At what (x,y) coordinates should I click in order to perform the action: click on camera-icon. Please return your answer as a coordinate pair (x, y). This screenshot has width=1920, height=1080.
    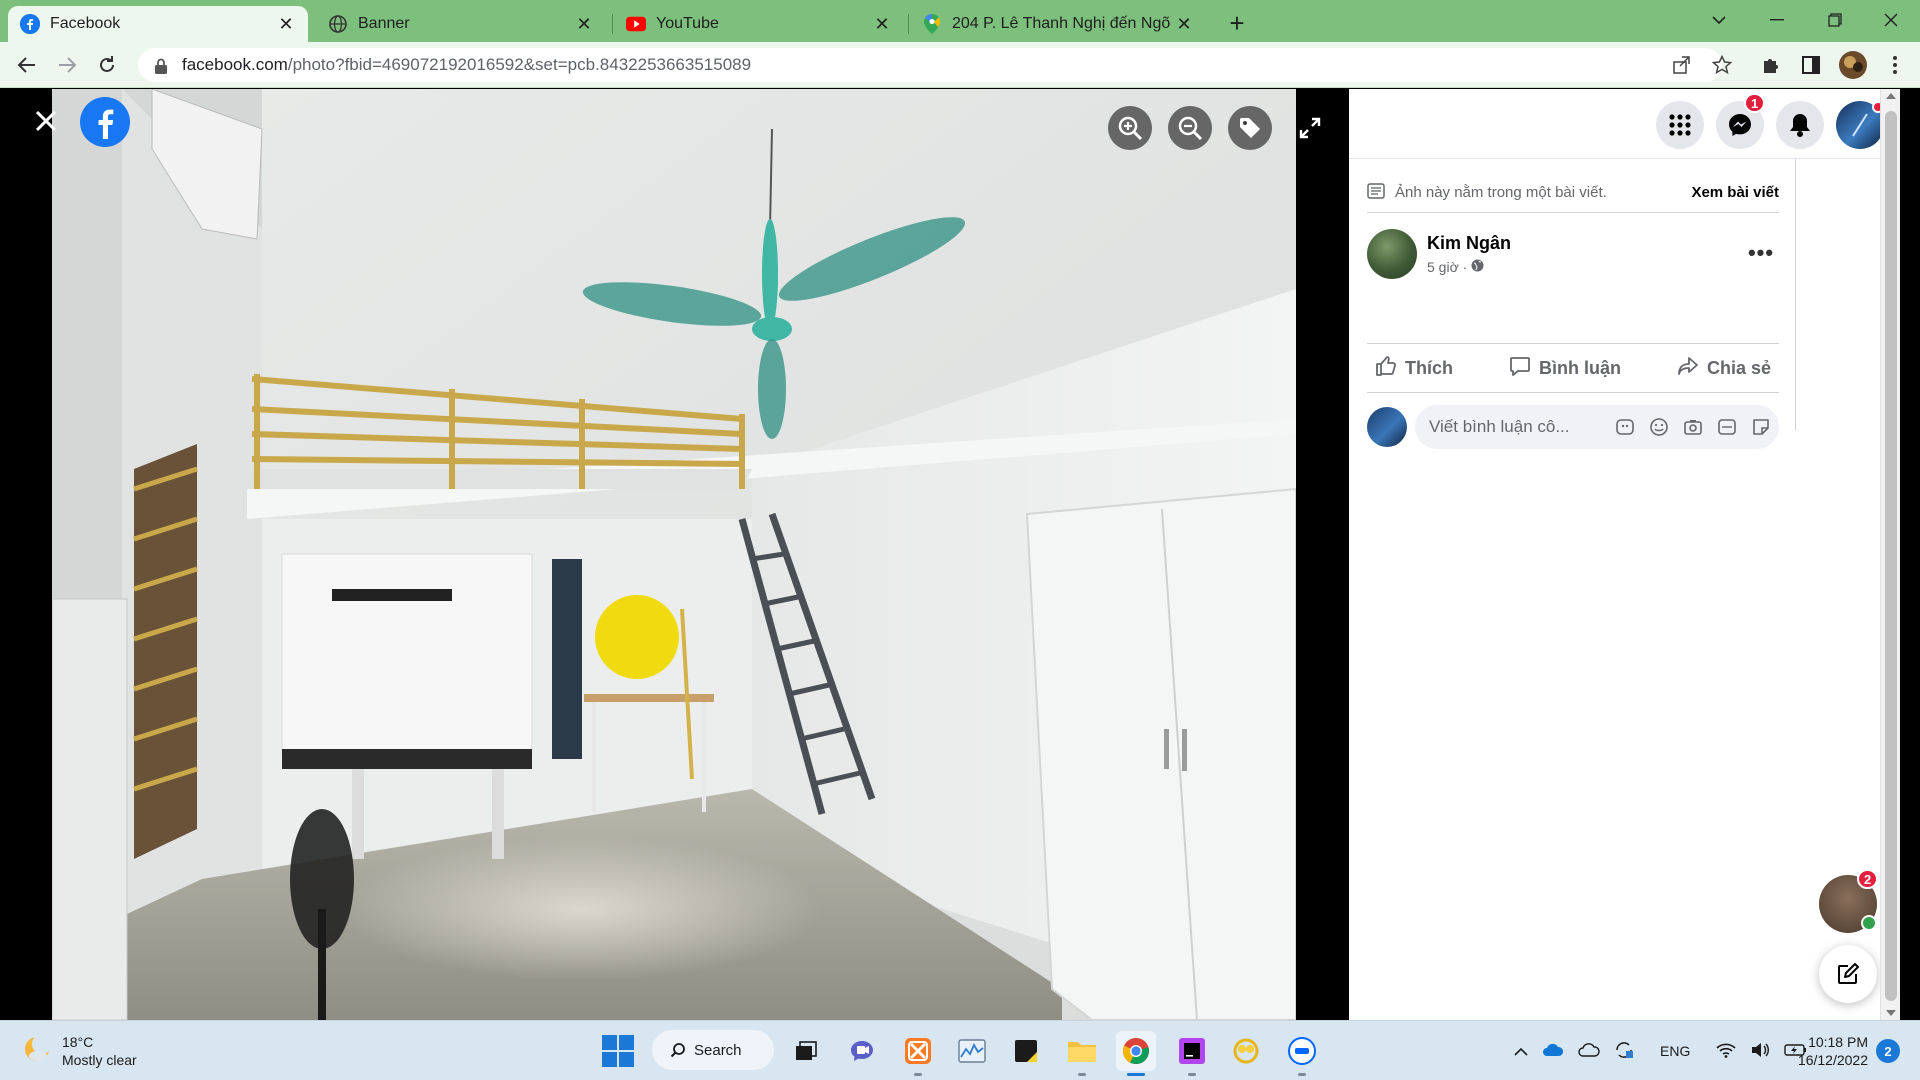
    Looking at the image, I should click on (1693, 429).